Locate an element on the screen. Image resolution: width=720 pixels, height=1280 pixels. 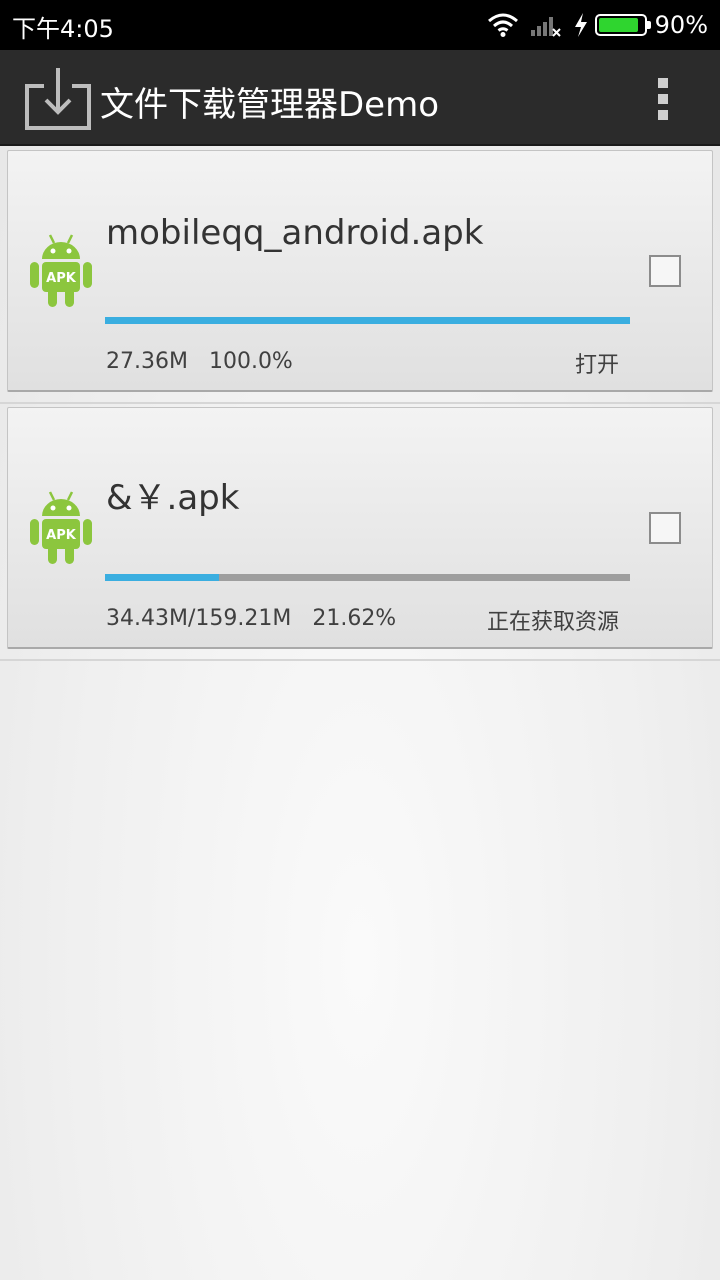
app-title: 文件下载管理器Demo is located at coordinates (270, 105).